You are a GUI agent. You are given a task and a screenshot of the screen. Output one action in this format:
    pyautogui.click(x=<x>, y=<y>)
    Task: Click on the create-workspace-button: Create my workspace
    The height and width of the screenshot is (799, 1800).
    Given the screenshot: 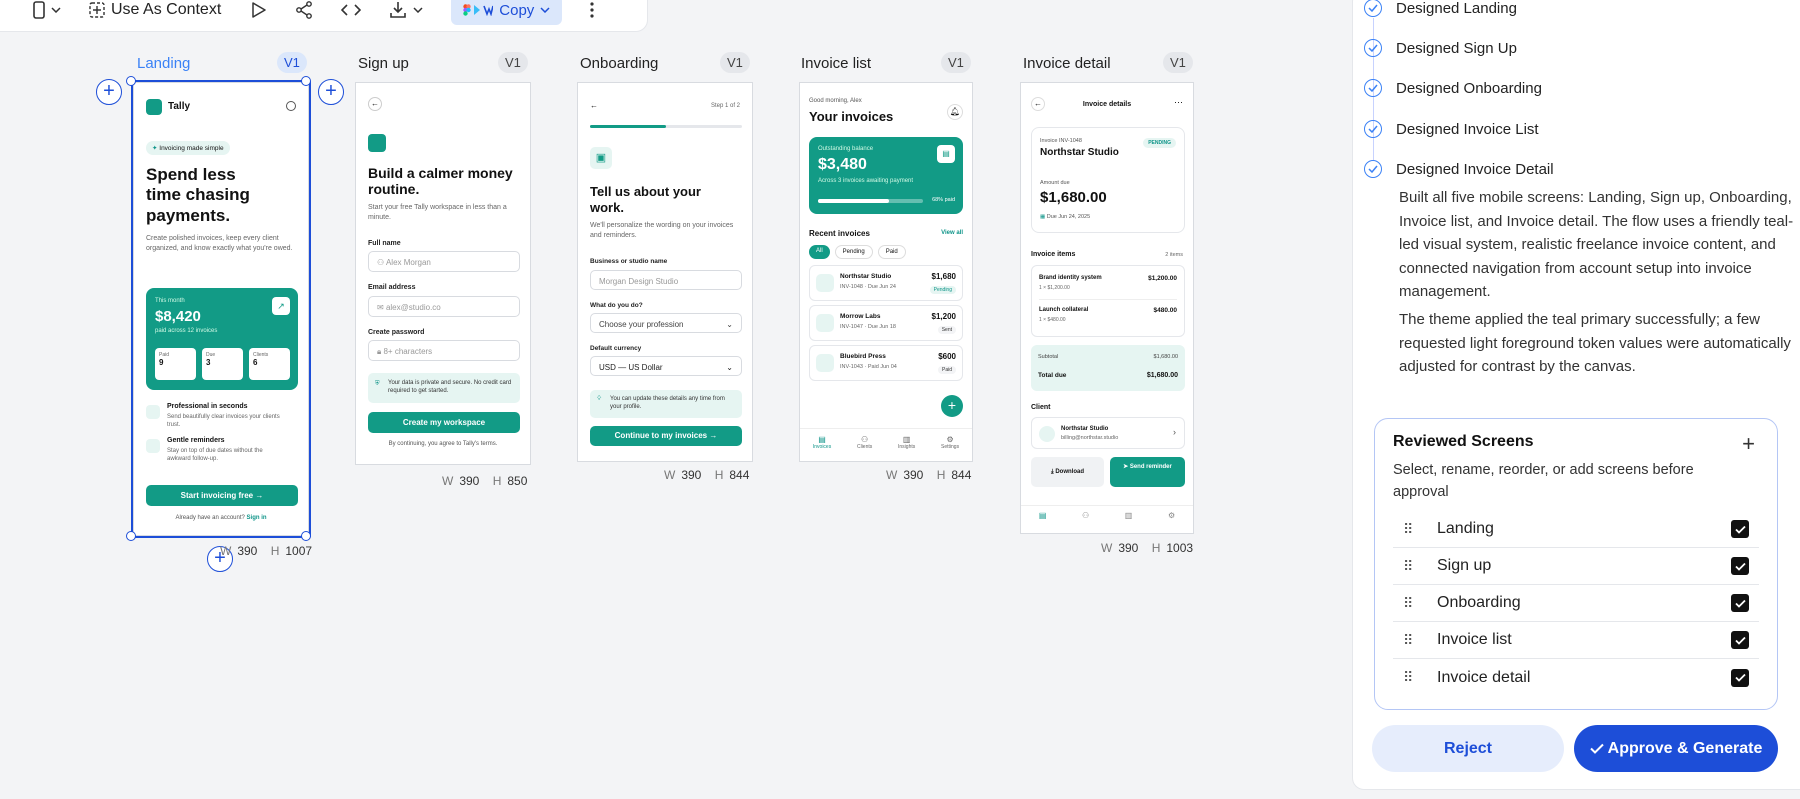 What is the action you would take?
    pyautogui.click(x=444, y=422)
    